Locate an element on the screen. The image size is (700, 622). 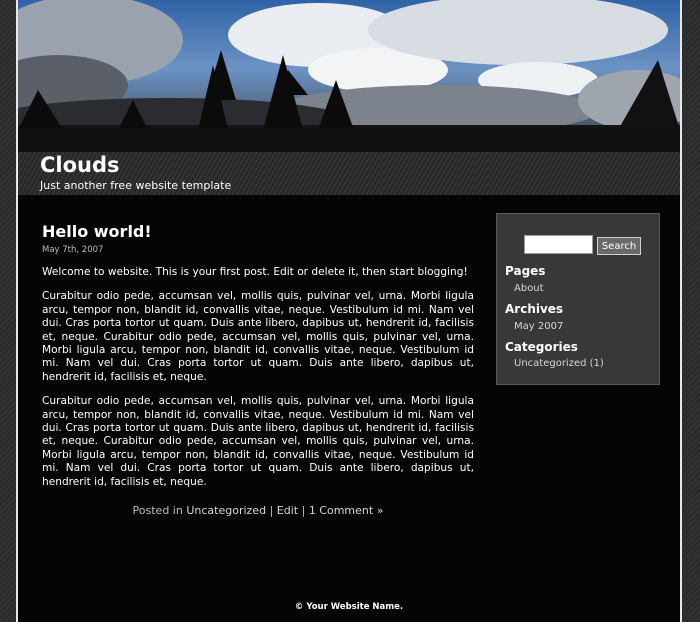
sidebar-item-uncategorized: Uncategorized (1) is located at coordinates (559, 363).